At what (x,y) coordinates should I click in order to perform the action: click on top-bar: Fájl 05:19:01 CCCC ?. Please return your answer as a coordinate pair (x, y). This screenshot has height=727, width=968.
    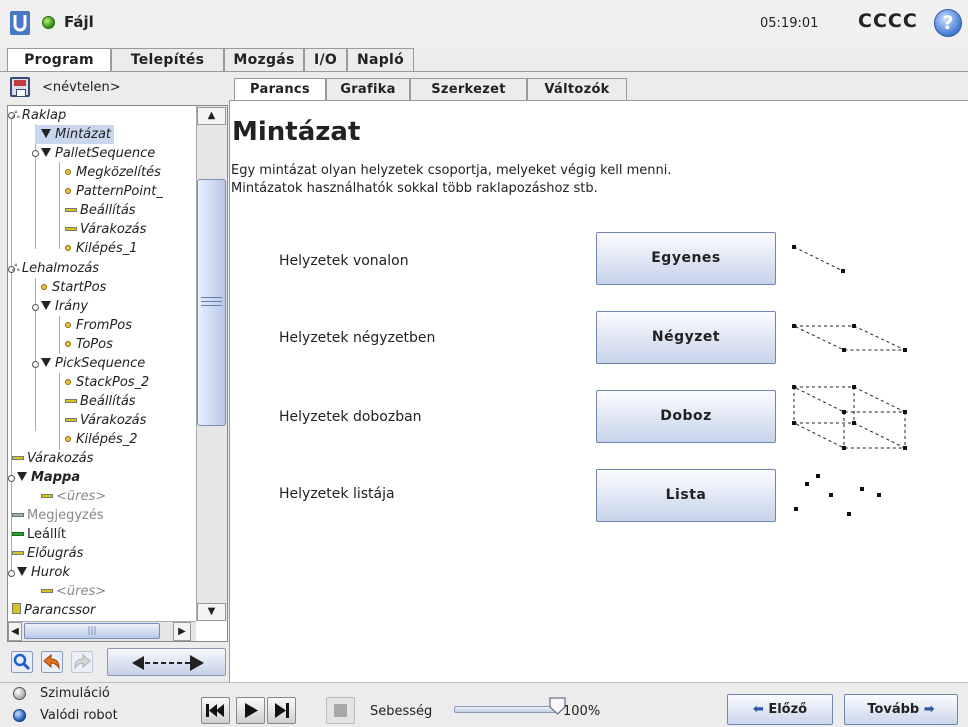
    Looking at the image, I should click on (484, 23).